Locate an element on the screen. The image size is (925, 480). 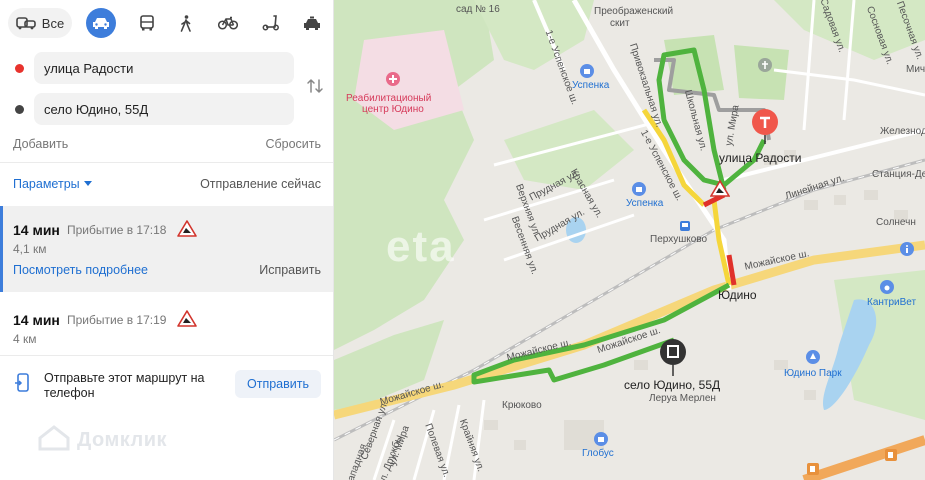
scooter-icon is located at coordinates (270, 23).